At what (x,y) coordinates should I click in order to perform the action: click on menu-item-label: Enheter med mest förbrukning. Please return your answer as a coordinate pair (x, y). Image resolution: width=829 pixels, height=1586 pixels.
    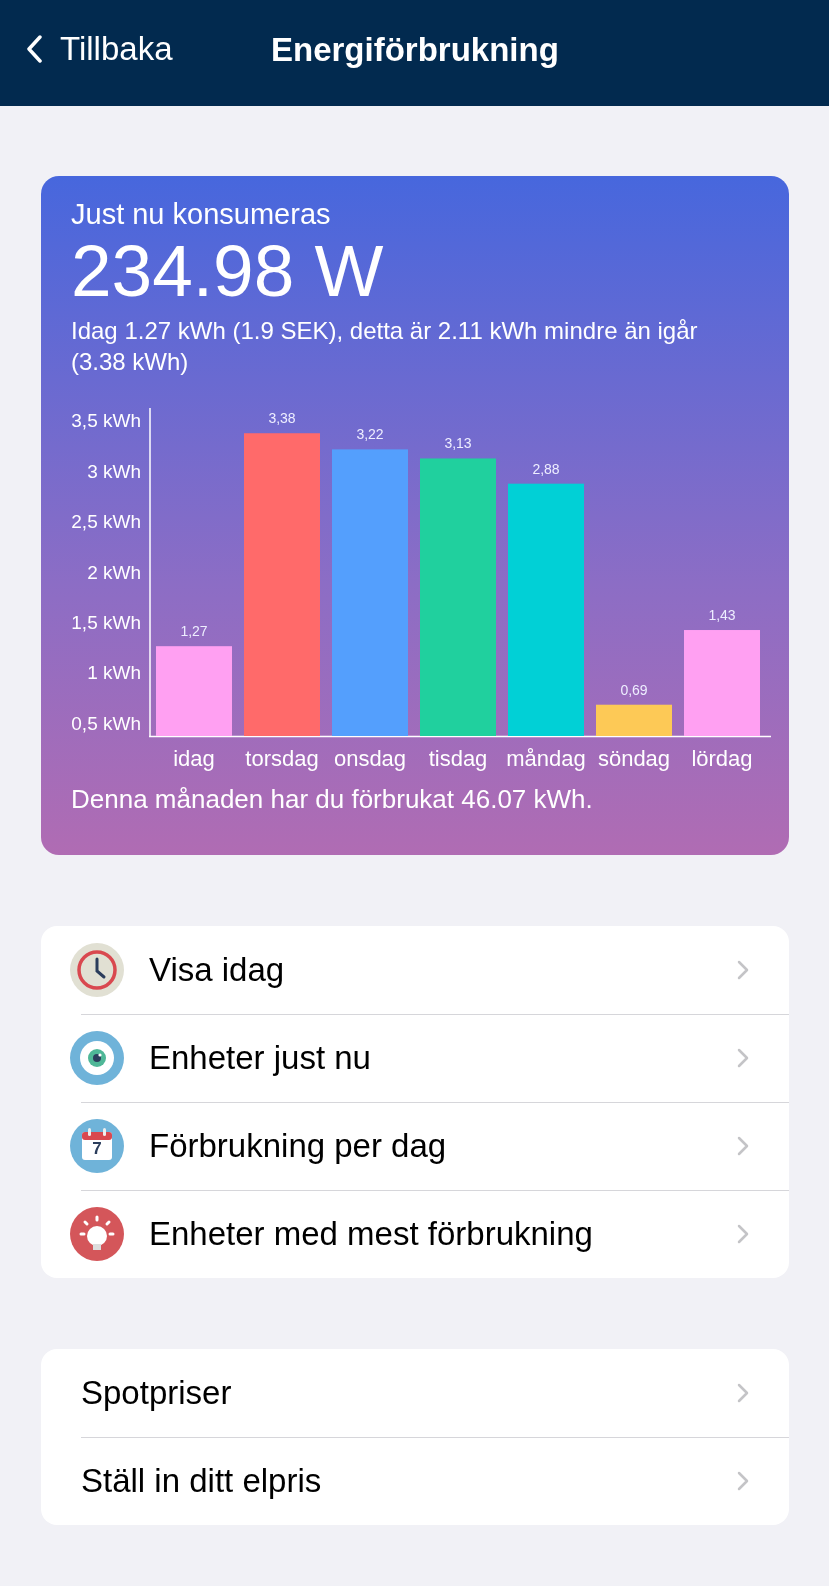
    Looking at the image, I should click on (371, 1234).